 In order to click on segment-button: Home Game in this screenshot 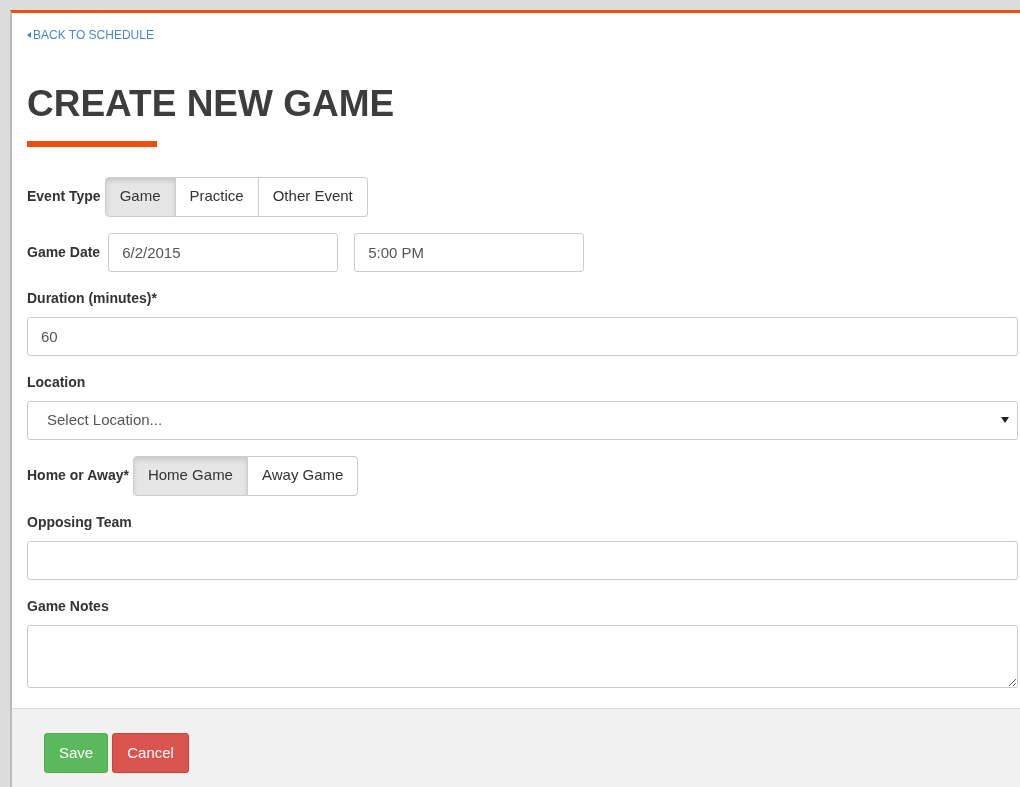, I will do `click(190, 475)`.